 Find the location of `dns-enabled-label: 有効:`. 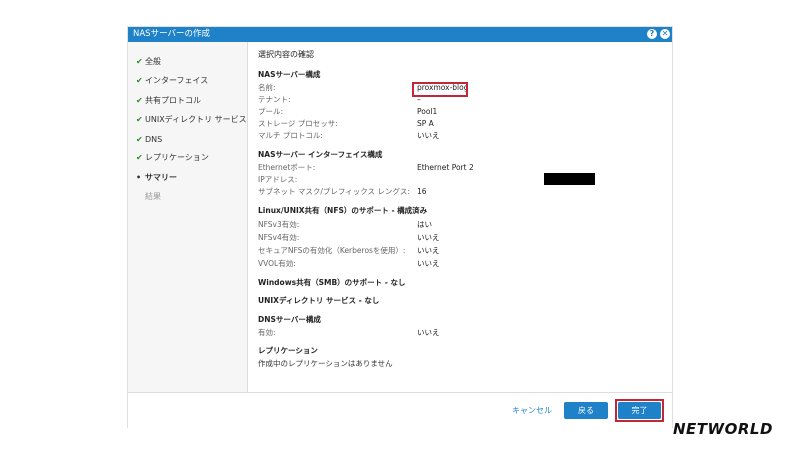

dns-enabled-label: 有効: is located at coordinates (267, 332).